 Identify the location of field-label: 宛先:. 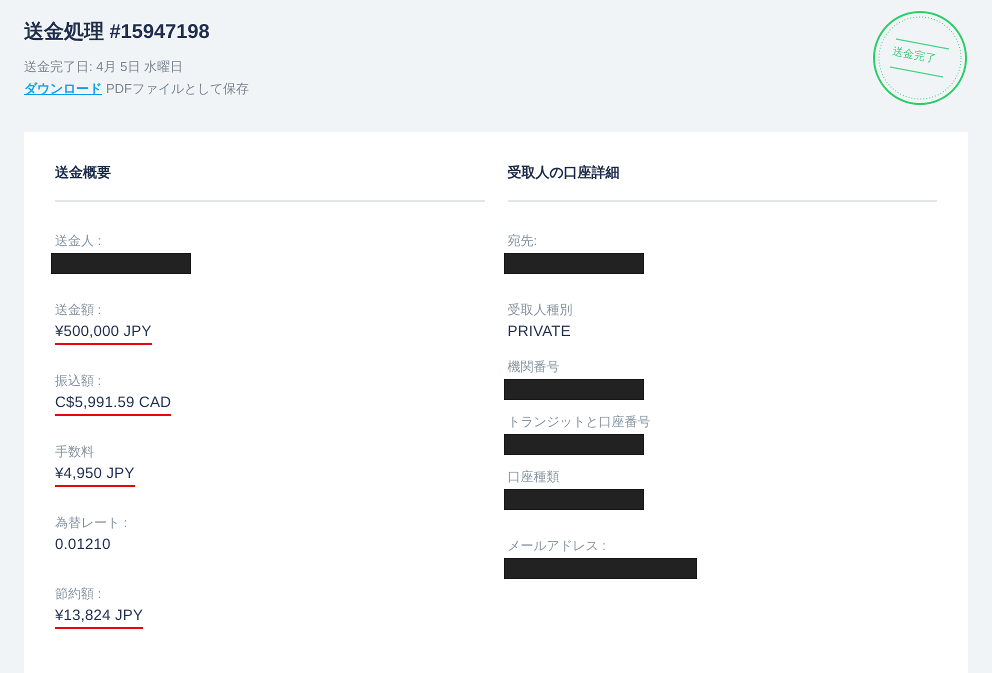
(523, 241).